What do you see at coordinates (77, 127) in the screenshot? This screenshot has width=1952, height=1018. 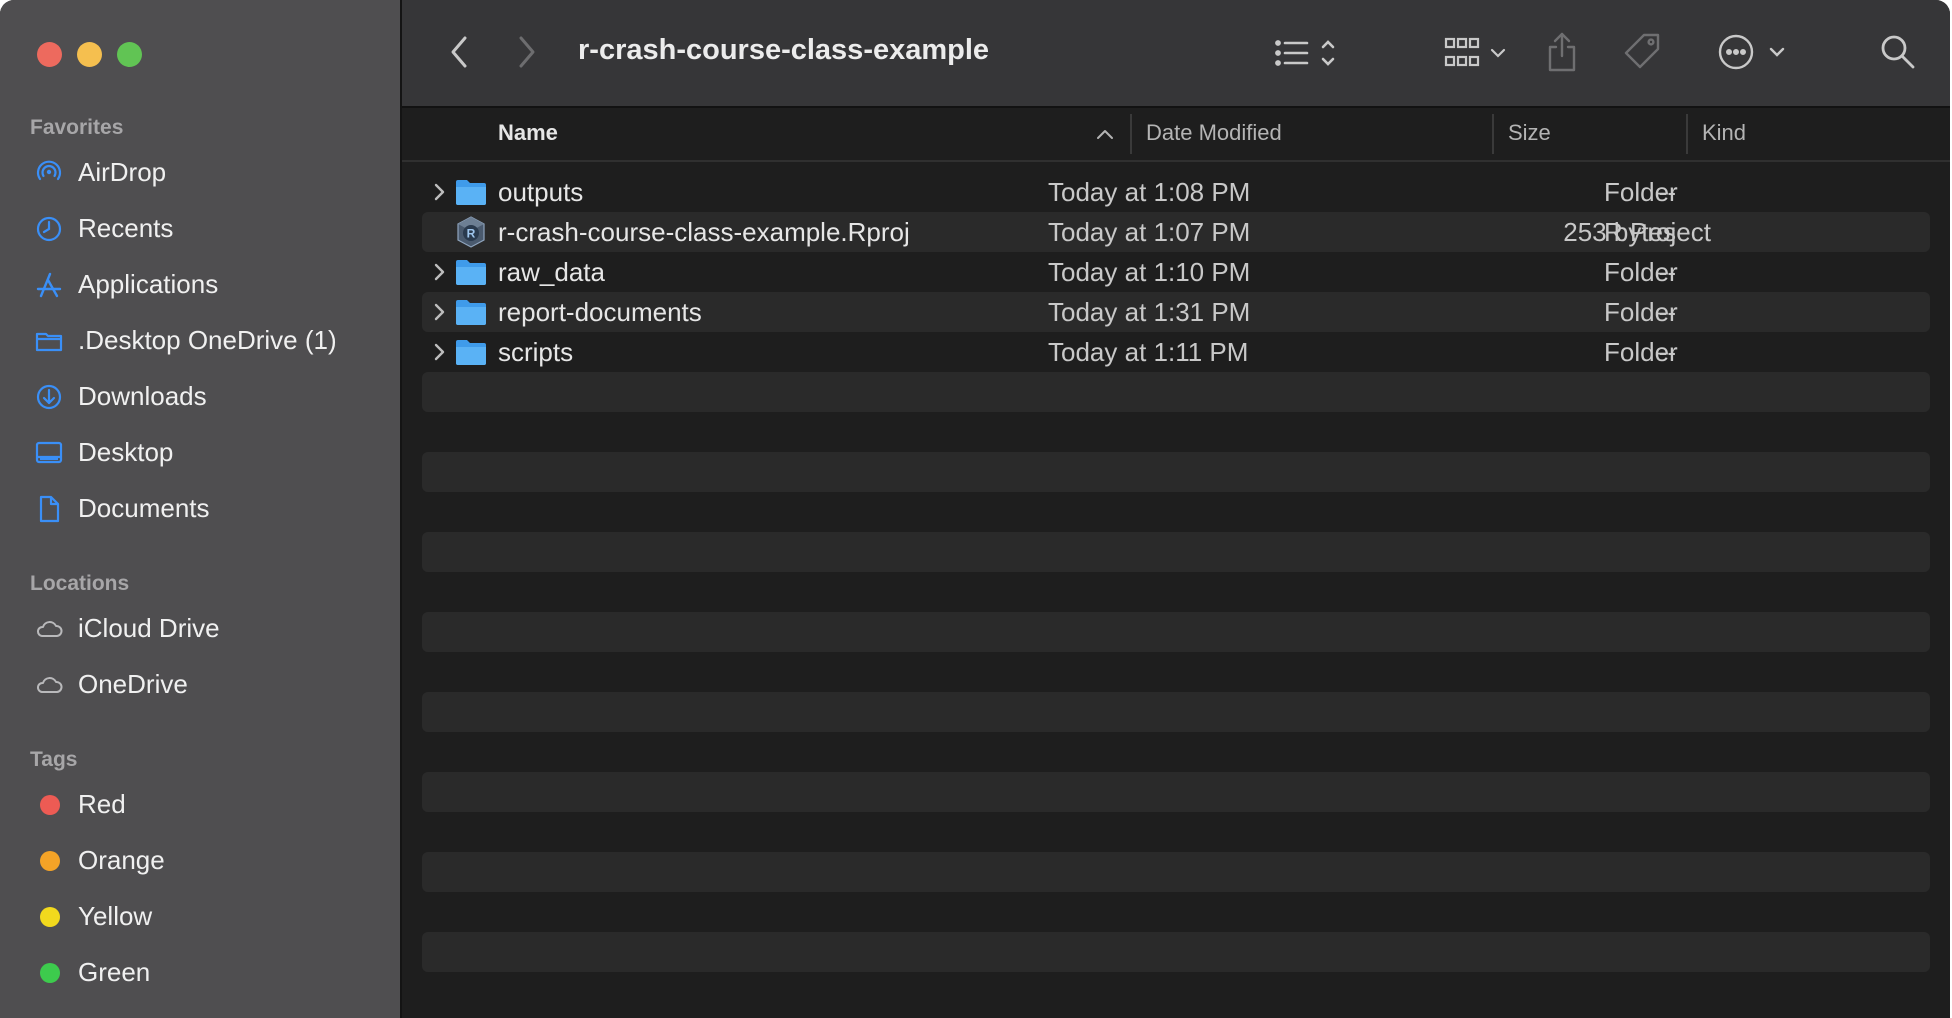 I see `favorites-section-title: Favorites` at bounding box center [77, 127].